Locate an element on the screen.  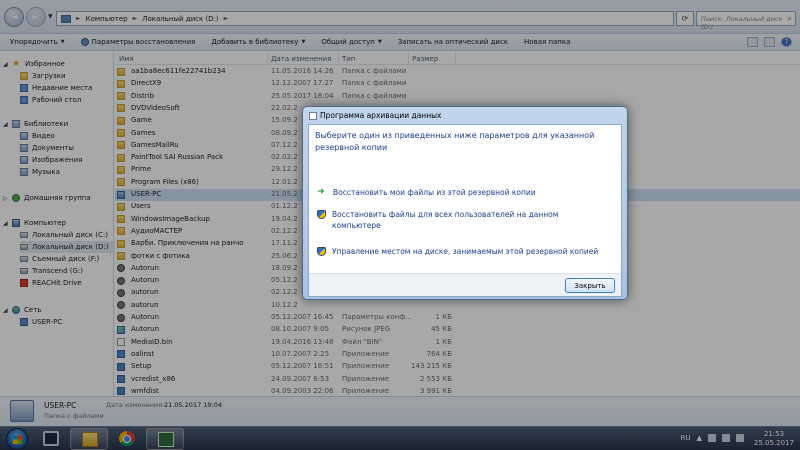
music-library-icon is located at coordinates (24, 172).